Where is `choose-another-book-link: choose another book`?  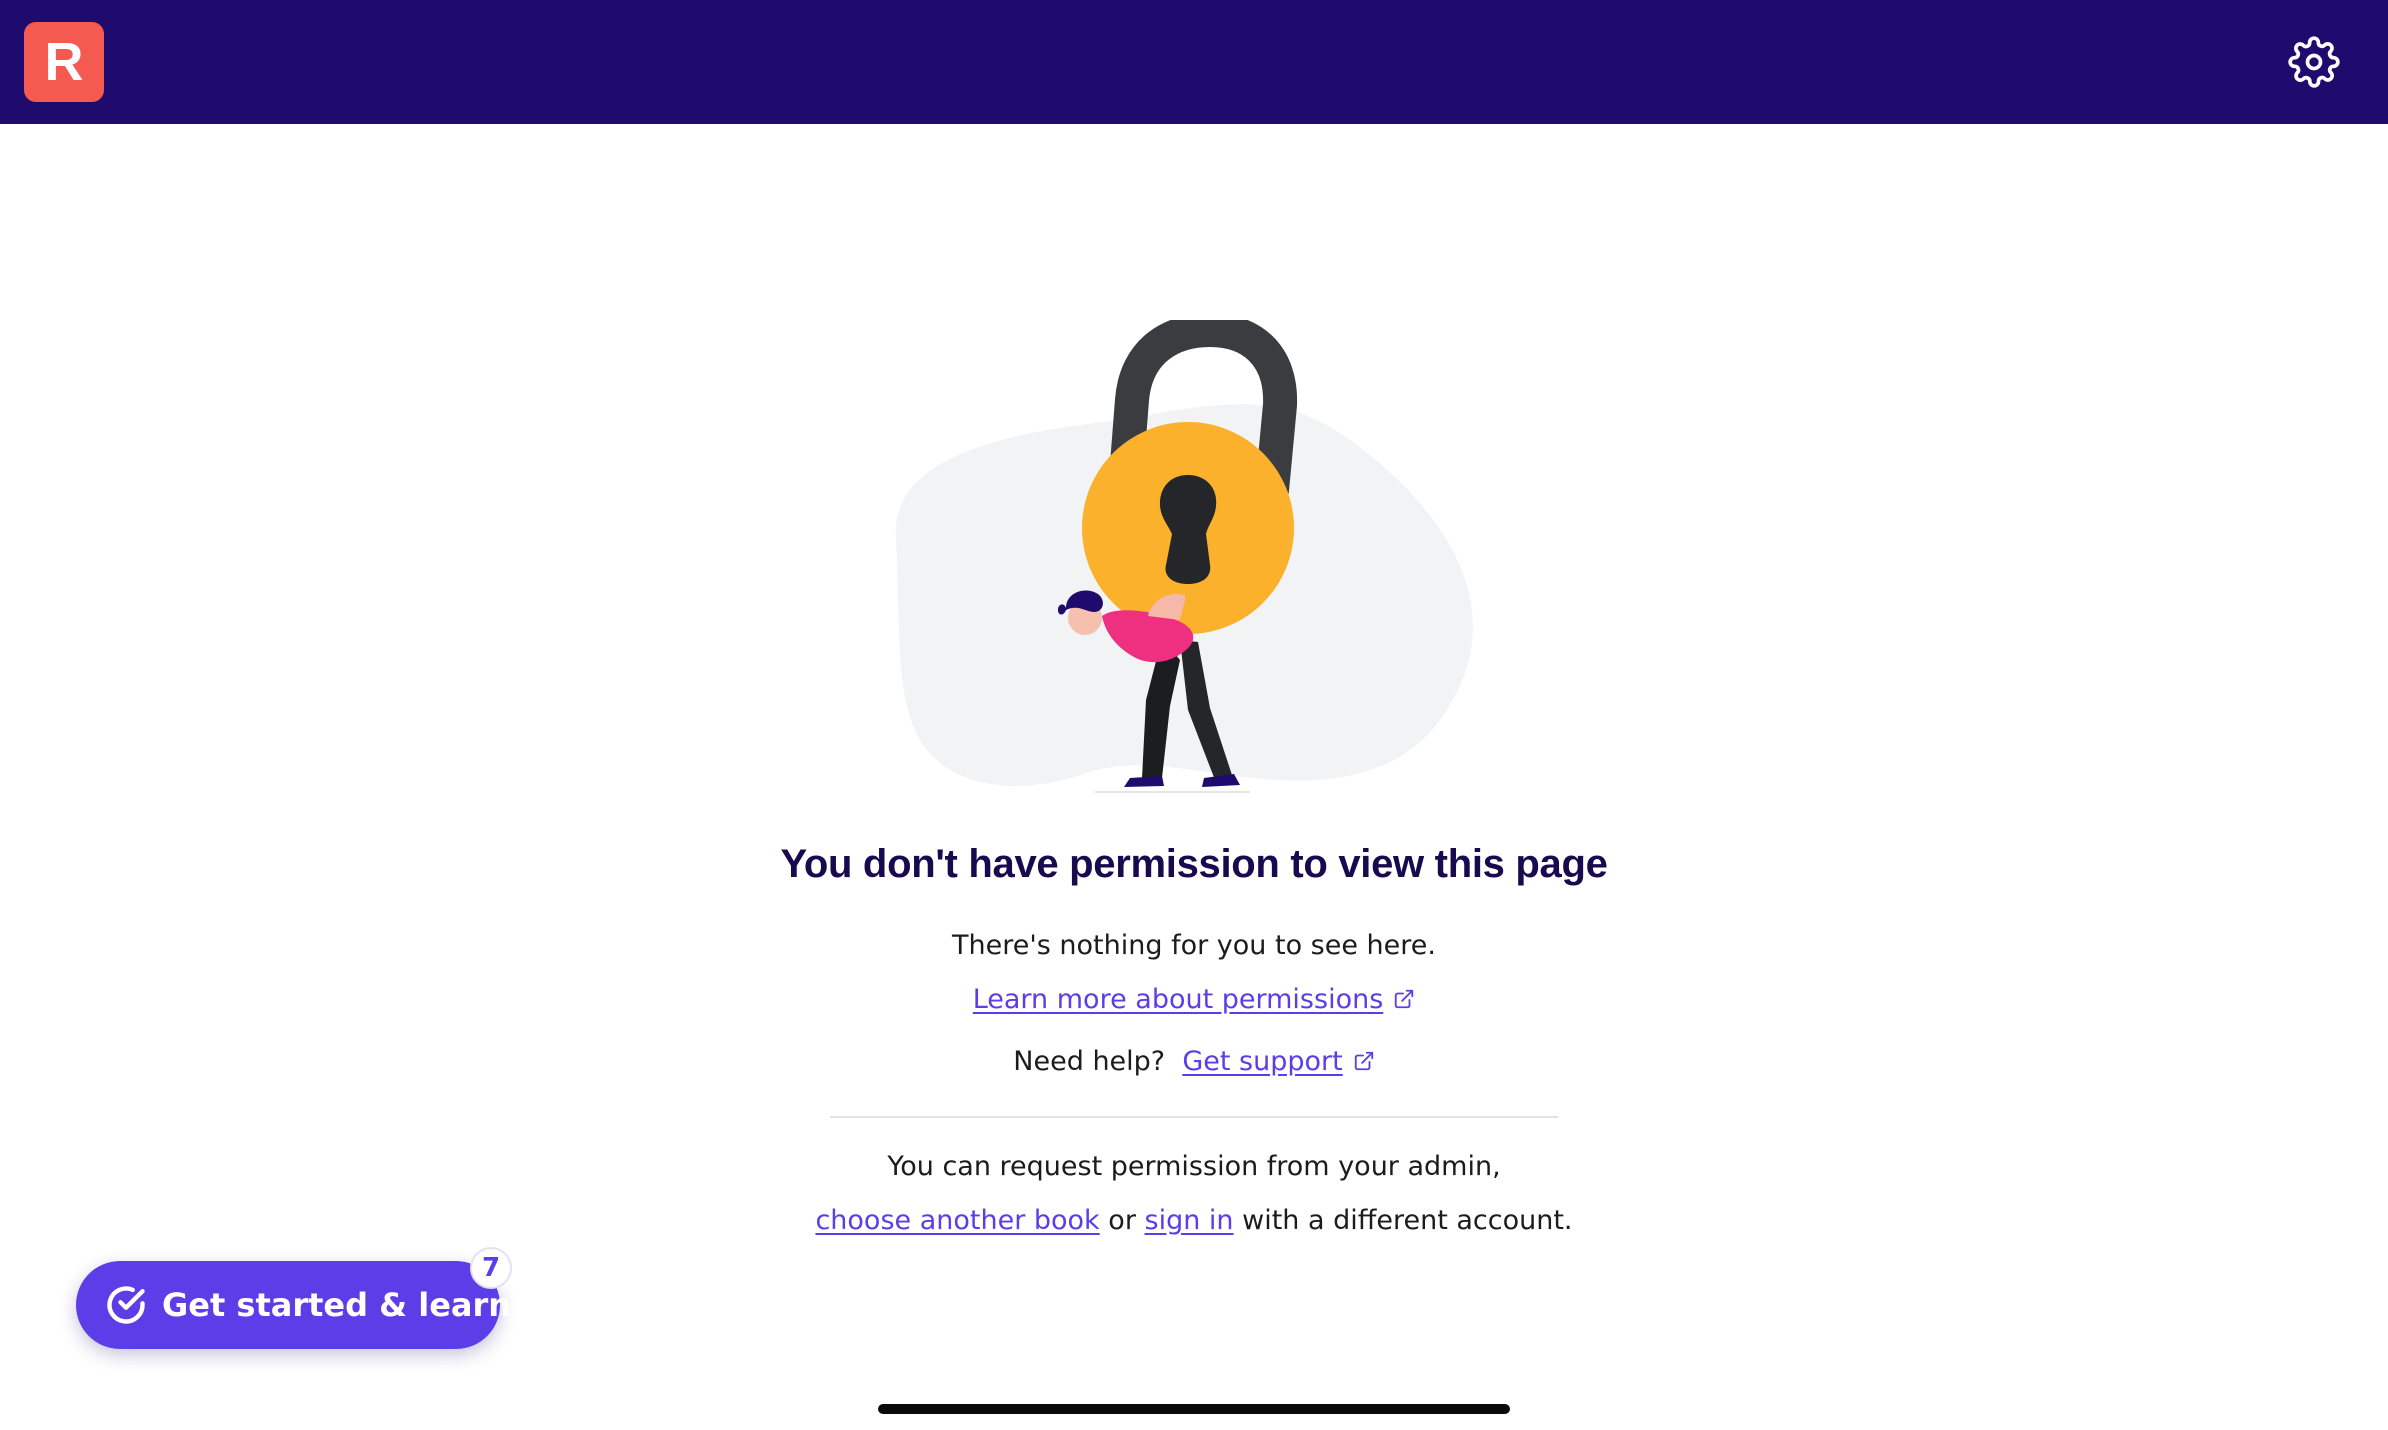 choose-another-book-link: choose another book is located at coordinates (957, 1220).